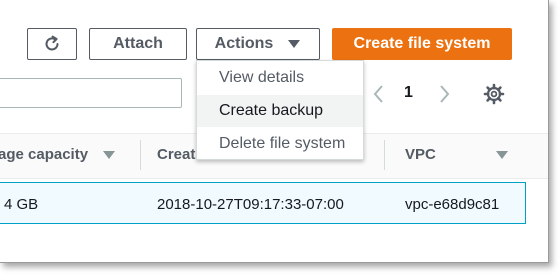 Image resolution: width=560 pixels, height=276 pixels. What do you see at coordinates (280, 78) in the screenshot?
I see `menu-item-view-details: View details` at bounding box center [280, 78].